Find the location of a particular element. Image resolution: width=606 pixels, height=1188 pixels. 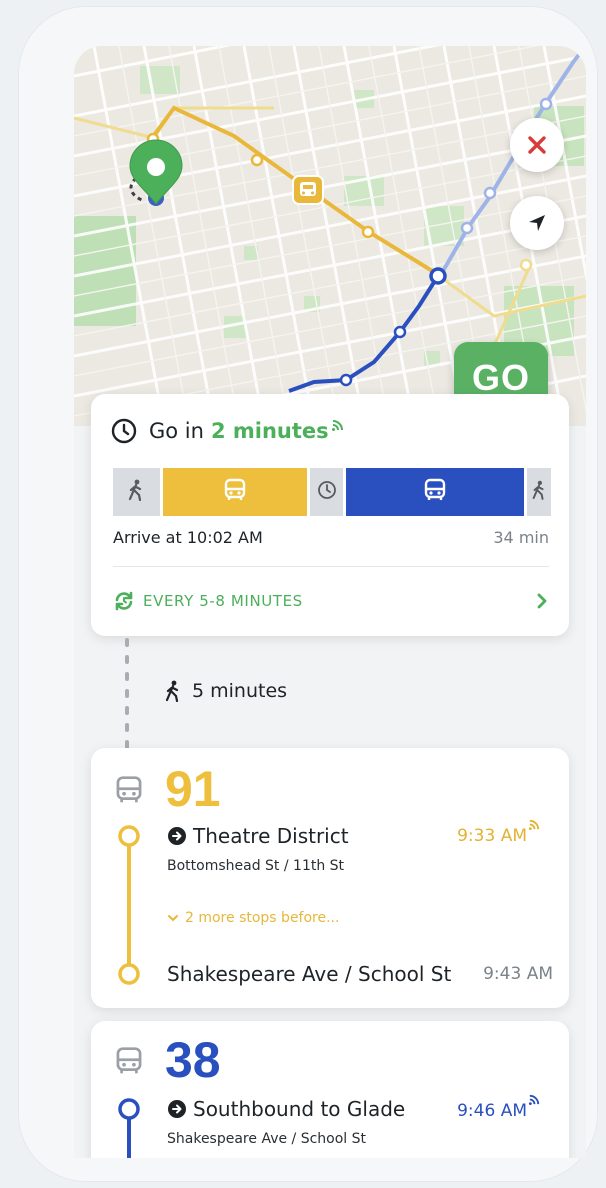

board-stop: Theatre District is located at coordinates (258, 836).